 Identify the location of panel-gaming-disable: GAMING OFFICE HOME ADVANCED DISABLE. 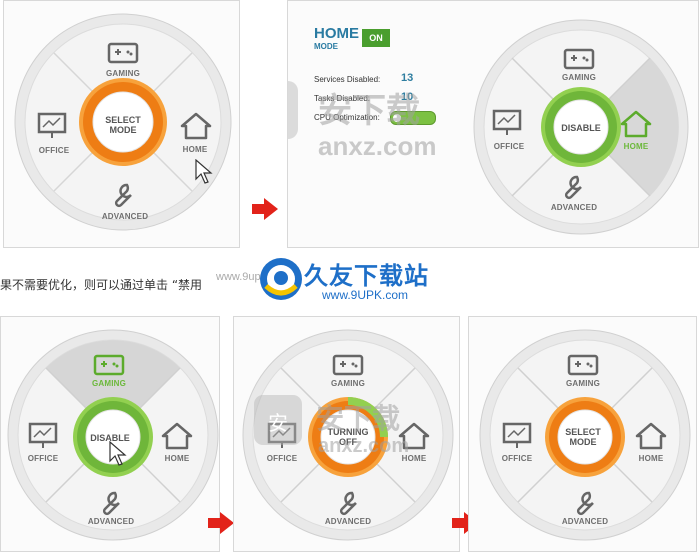
(110, 434).